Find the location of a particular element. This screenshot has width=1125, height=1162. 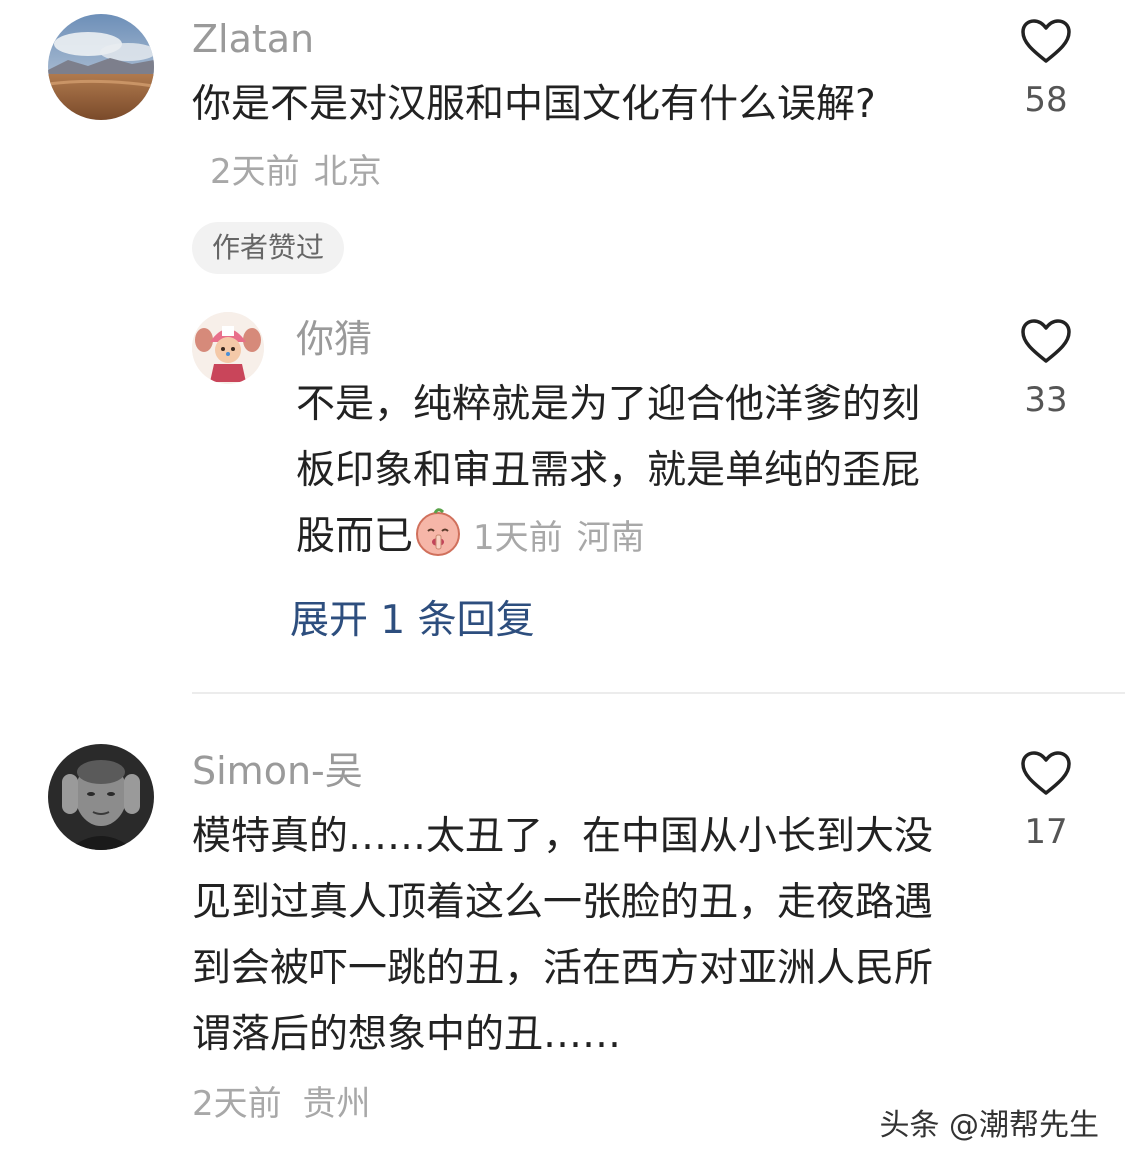

comment-meta: 2天前 贵州 is located at coordinates (281, 1104).